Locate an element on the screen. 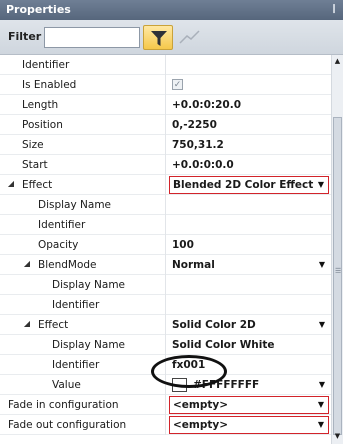 This screenshot has width=343, height=444. line-chart-icon is located at coordinates (189, 37).